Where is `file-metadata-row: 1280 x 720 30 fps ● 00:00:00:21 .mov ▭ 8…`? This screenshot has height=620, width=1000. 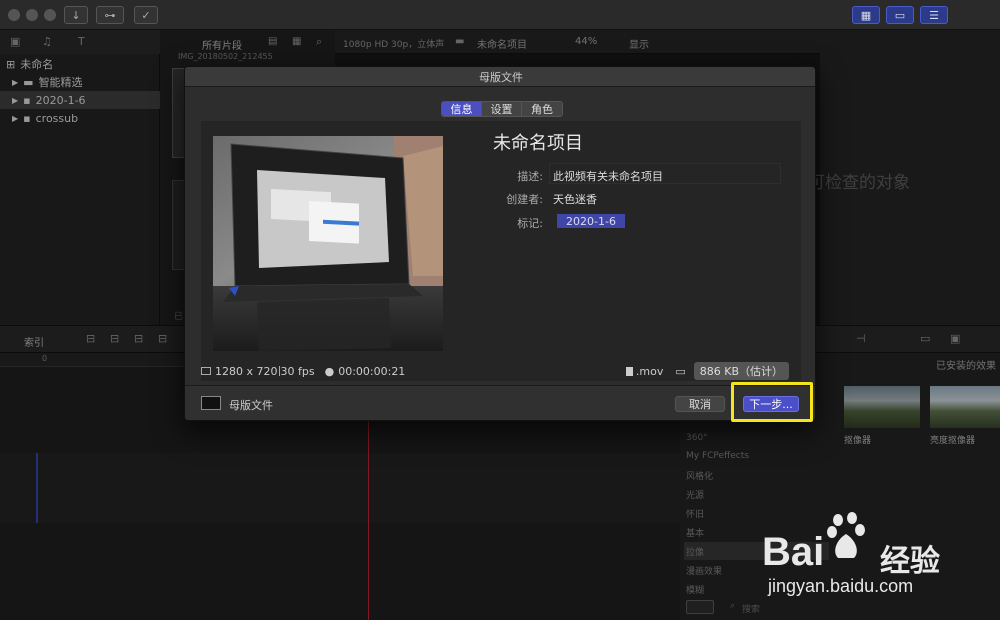
file-metadata-row: 1280 x 720 30 fps ● 00:00:00:21 .mov ▭ 8… is located at coordinates (501, 371).